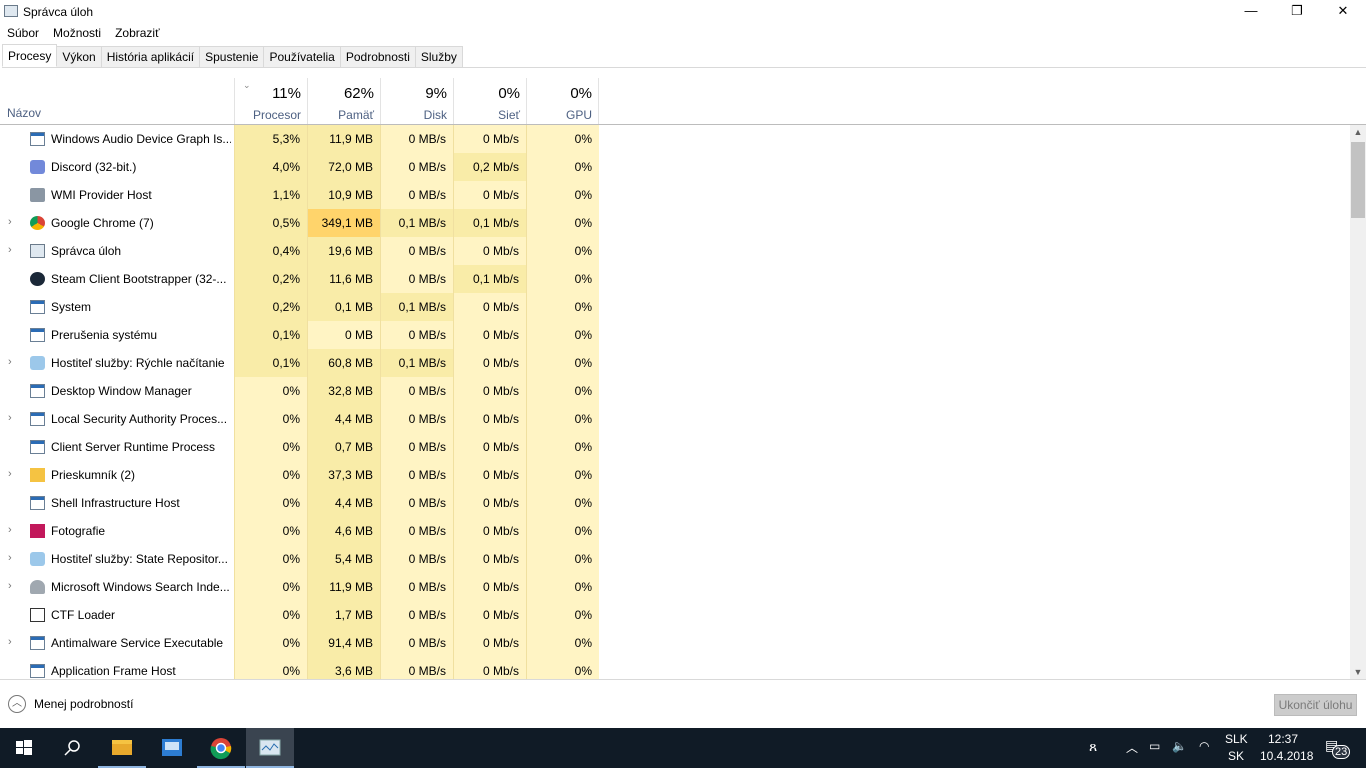 This screenshot has height=771, width=1366. Describe the element at coordinates (1358, 180) in the screenshot. I see `scrollbar-thumb` at that location.